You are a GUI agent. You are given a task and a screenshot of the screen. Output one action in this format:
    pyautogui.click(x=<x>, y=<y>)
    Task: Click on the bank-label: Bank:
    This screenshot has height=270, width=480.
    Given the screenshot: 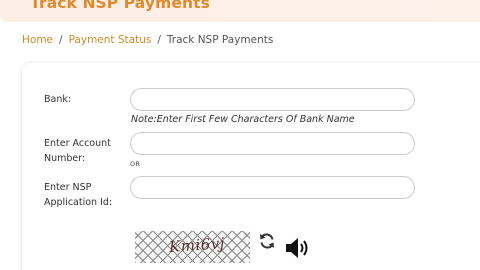 What is the action you would take?
    pyautogui.click(x=58, y=99)
    